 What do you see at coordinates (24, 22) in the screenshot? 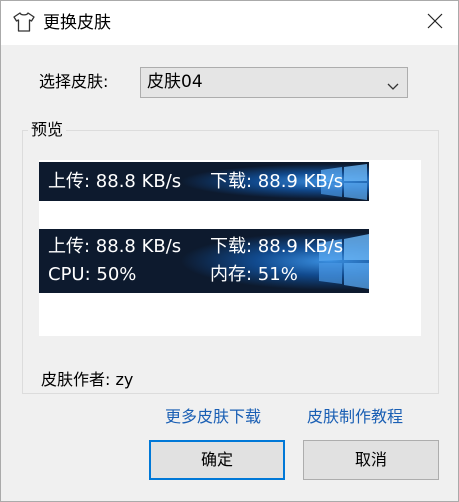
I see `shirt-icon` at bounding box center [24, 22].